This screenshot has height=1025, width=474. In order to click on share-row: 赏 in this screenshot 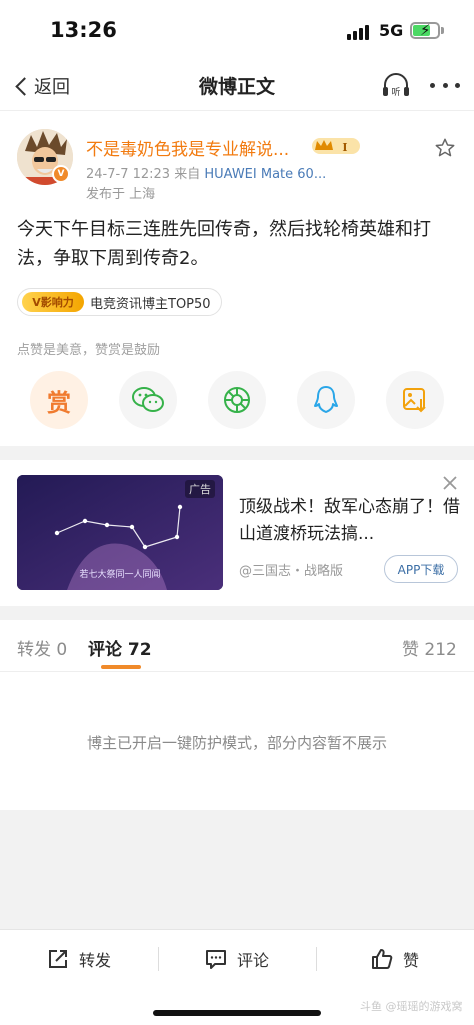, I will do `click(237, 401)`.